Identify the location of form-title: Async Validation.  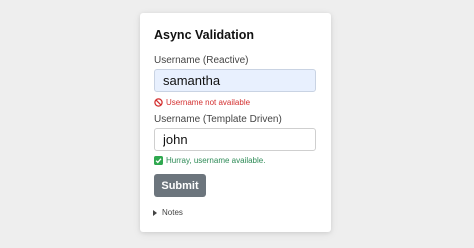
(204, 35).